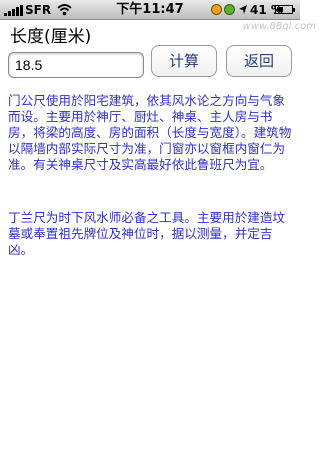  I want to click on signal-strength-icon, so click(13, 10).